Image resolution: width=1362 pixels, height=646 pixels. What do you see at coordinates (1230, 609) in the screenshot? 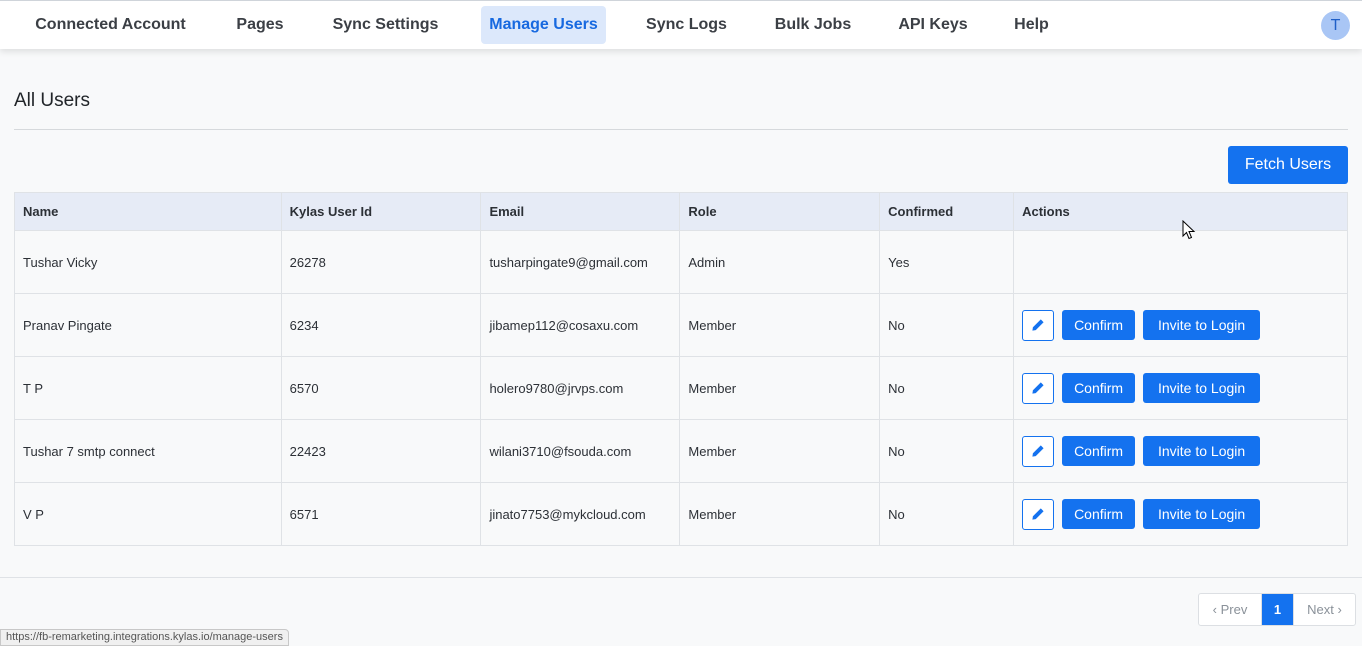
I see `prev-page-button: ‹ Prev` at bounding box center [1230, 609].